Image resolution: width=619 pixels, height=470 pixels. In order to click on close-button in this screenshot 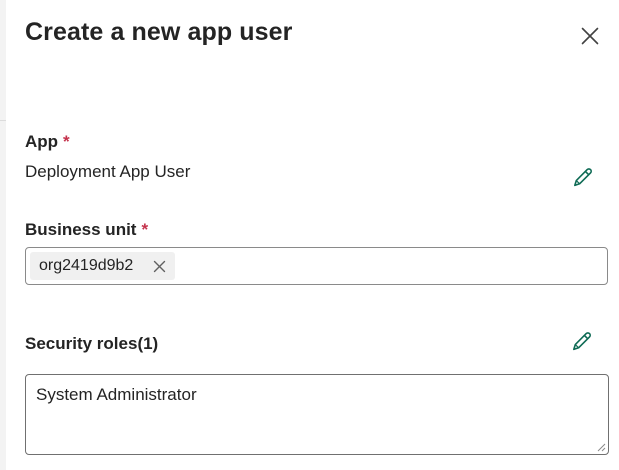, I will do `click(590, 36)`.